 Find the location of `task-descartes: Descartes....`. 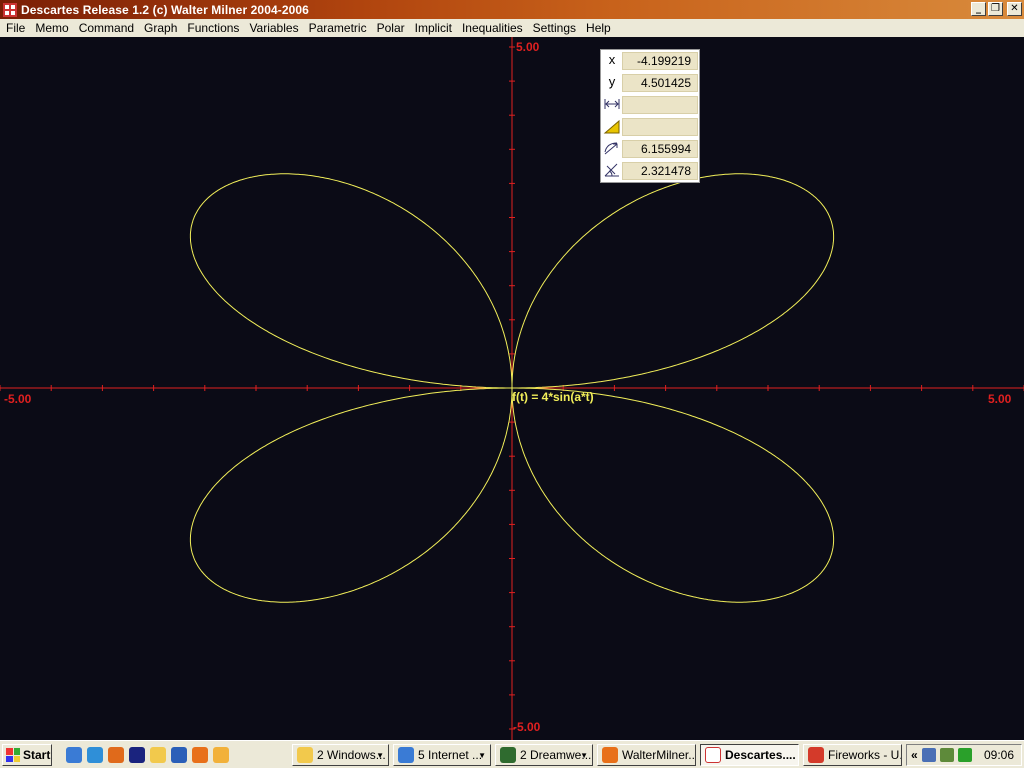

task-descartes: Descartes.... is located at coordinates (749, 755).